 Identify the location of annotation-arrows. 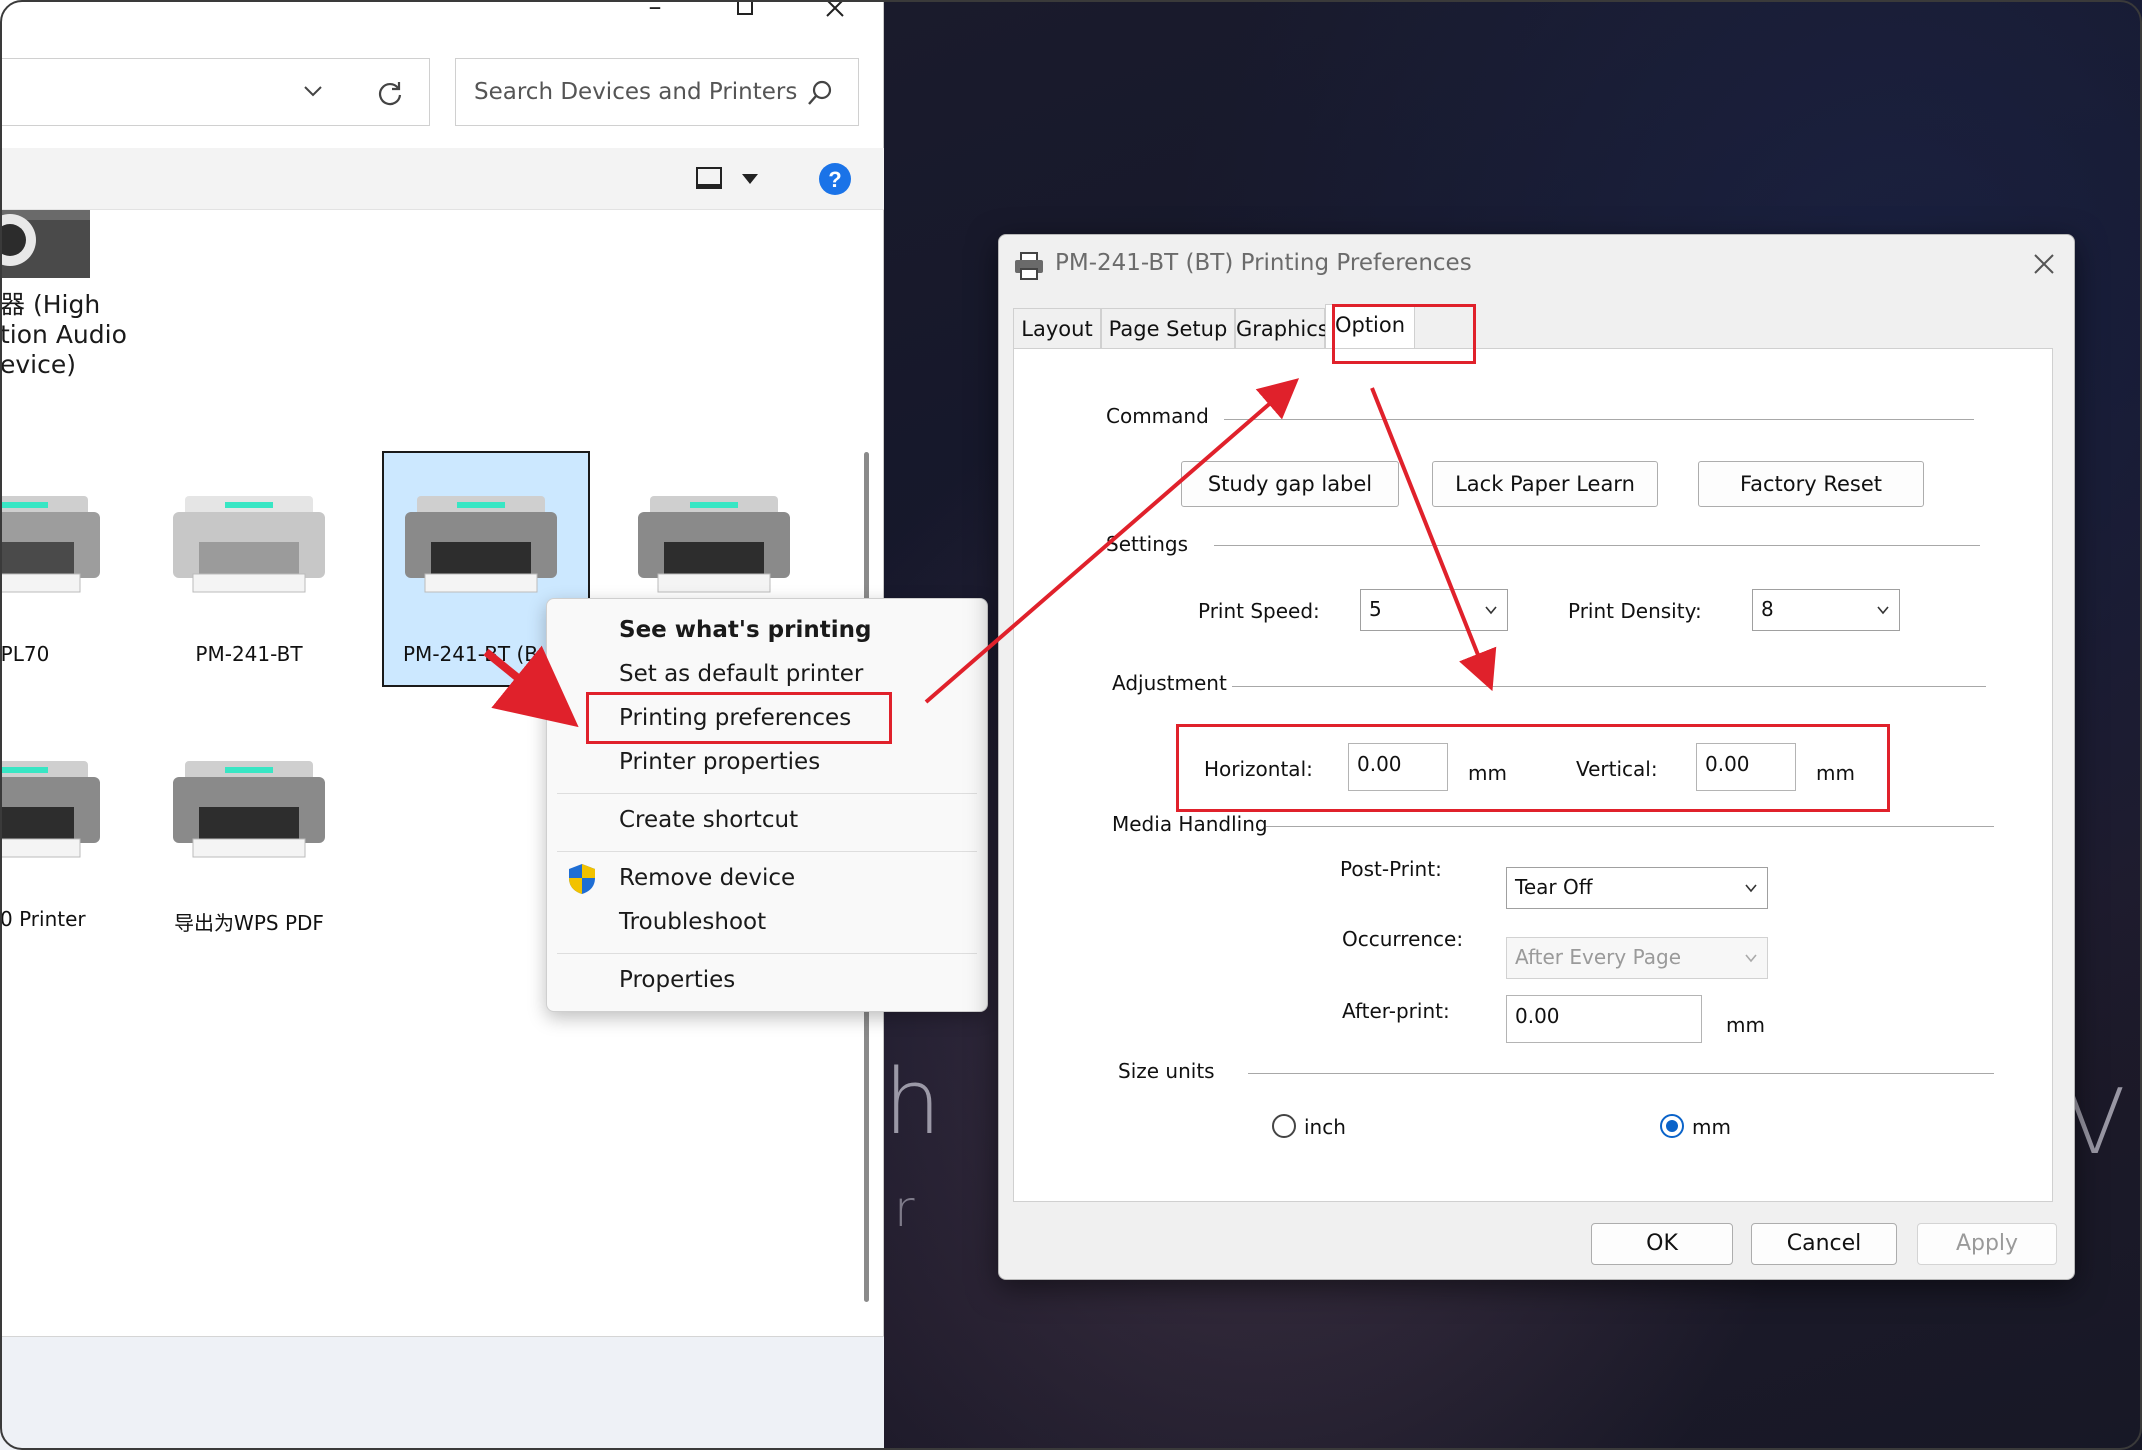
(990, 553).